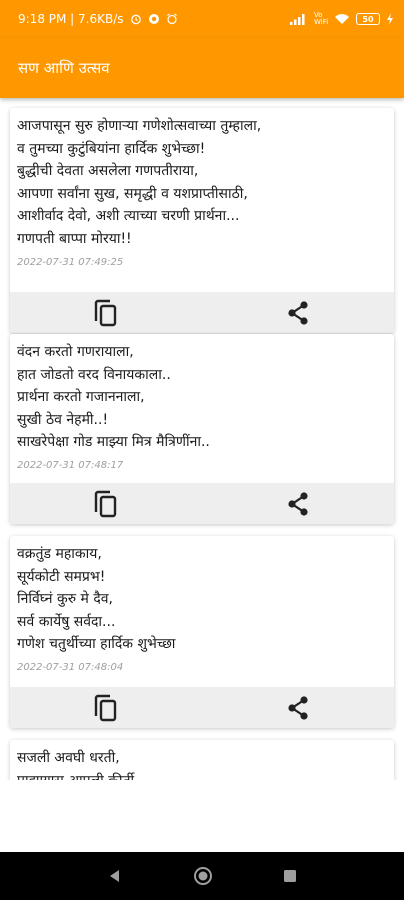  What do you see at coordinates (171, 19) in the screenshot?
I see `alarm-clock-icon` at bounding box center [171, 19].